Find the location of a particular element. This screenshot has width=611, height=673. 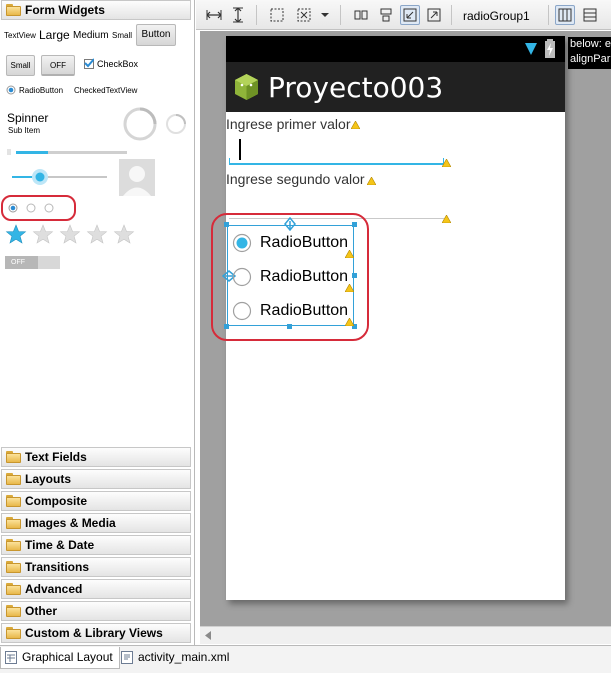

tab-label: Graphical Layout is located at coordinates (67, 657).